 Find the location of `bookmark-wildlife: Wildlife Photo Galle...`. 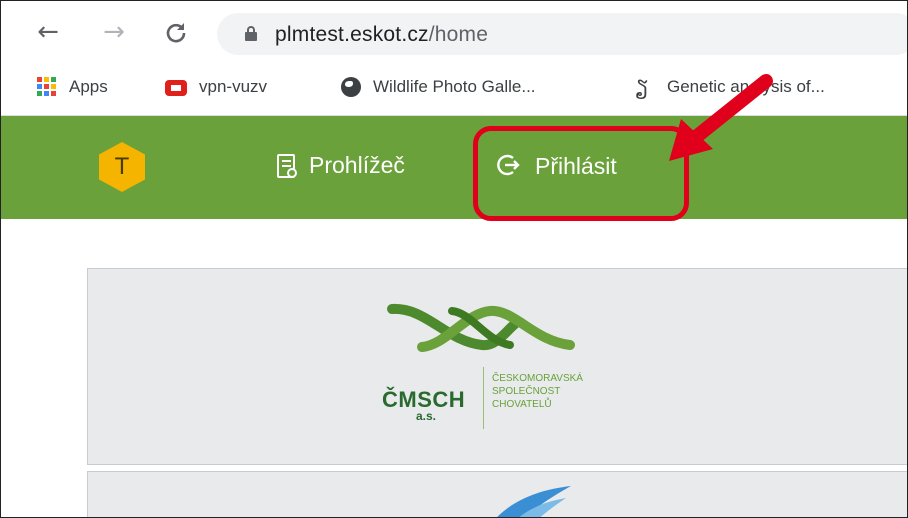

bookmark-wildlife: Wildlife Photo Galle... is located at coordinates (438, 87).